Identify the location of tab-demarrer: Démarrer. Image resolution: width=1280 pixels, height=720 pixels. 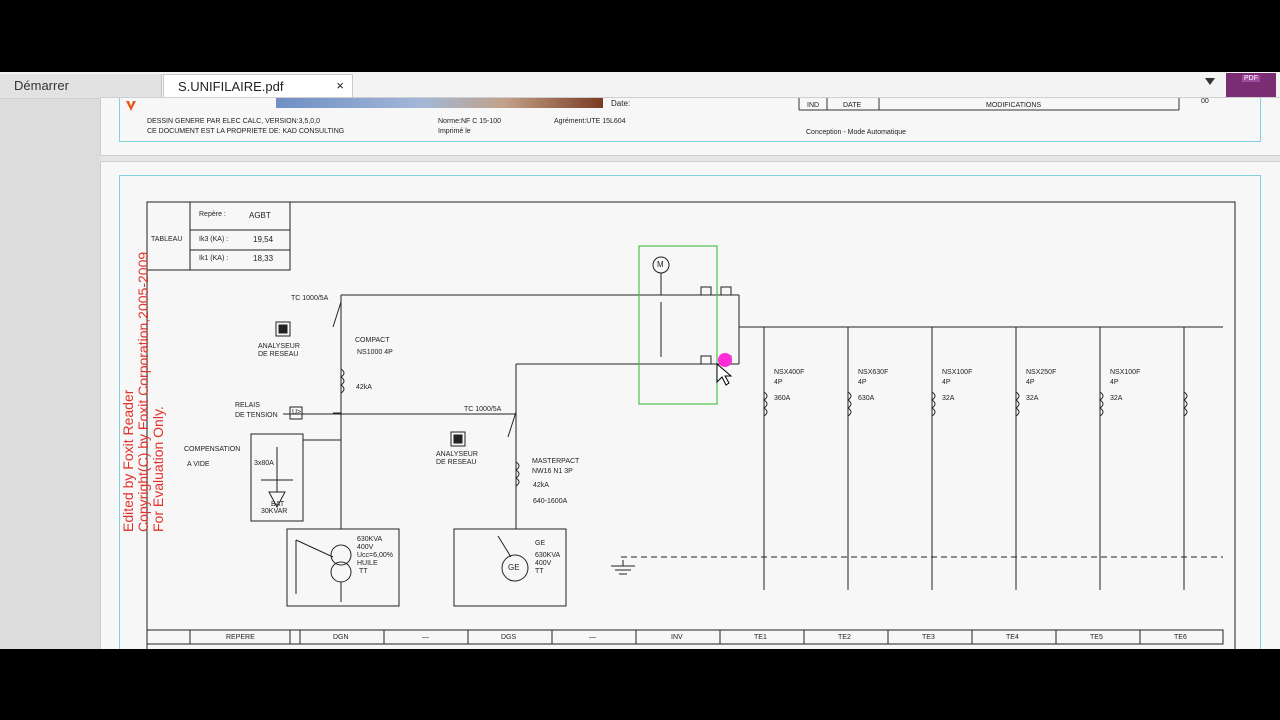
(81, 86).